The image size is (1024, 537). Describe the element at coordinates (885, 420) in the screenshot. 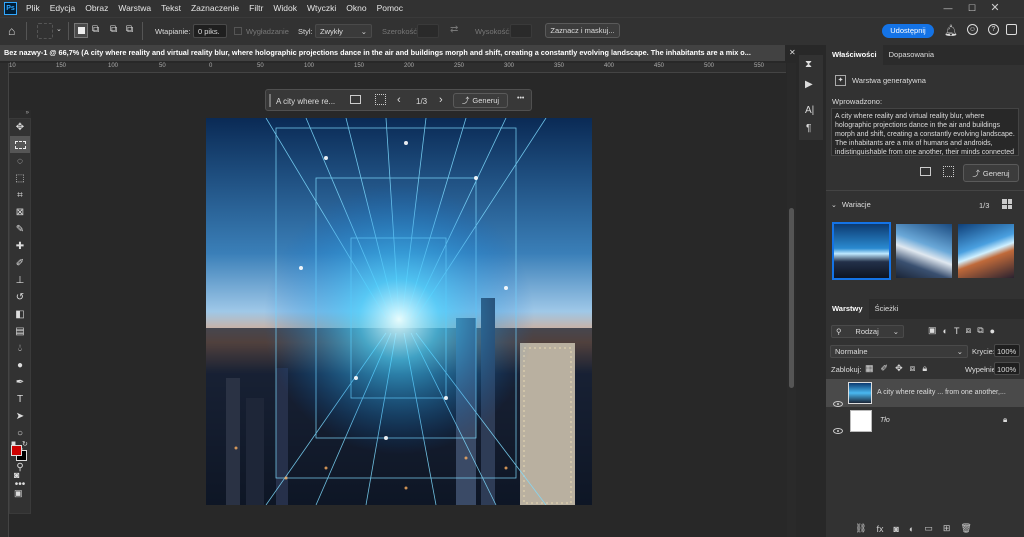

I see `layer-name: Tło` at that location.